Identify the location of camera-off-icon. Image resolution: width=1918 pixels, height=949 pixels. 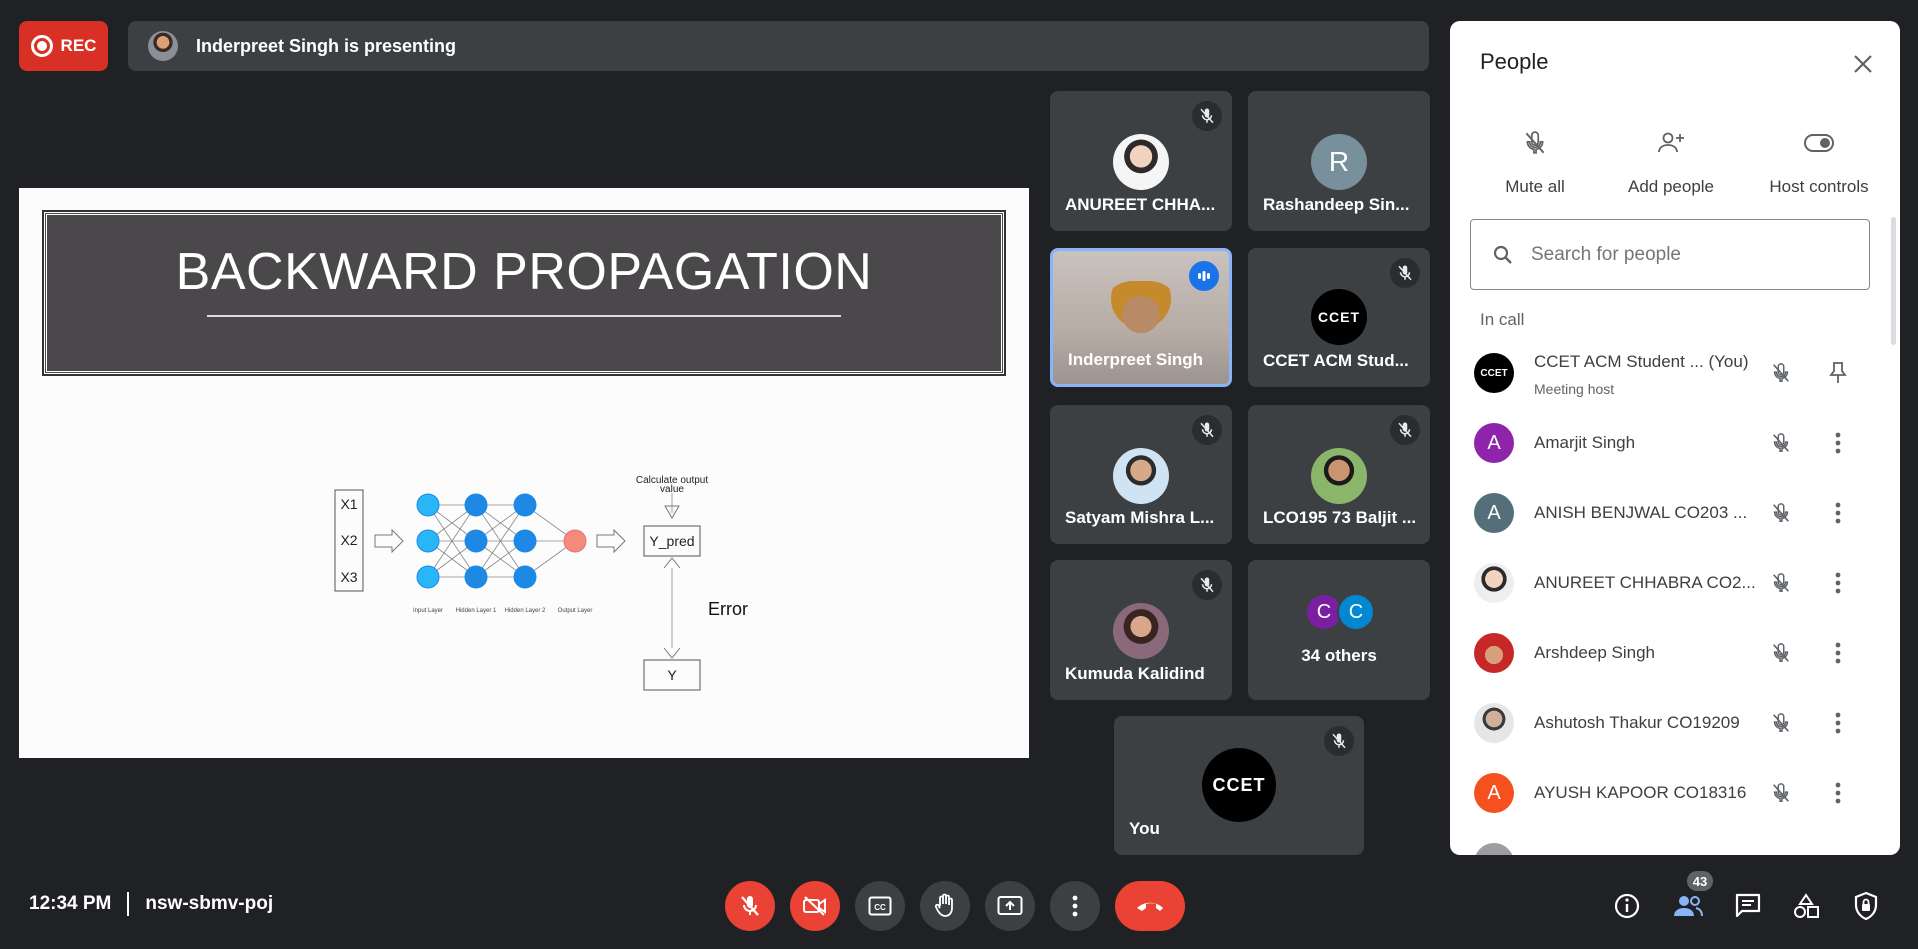
(814, 906).